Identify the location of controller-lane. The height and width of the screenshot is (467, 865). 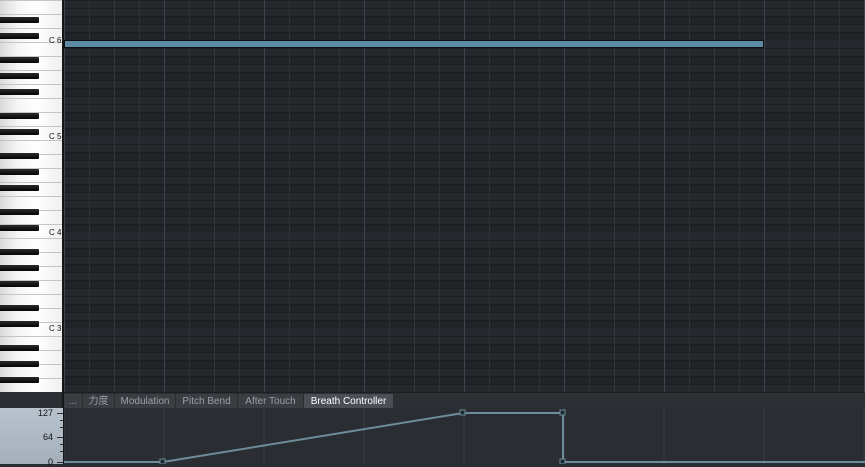
(464, 436).